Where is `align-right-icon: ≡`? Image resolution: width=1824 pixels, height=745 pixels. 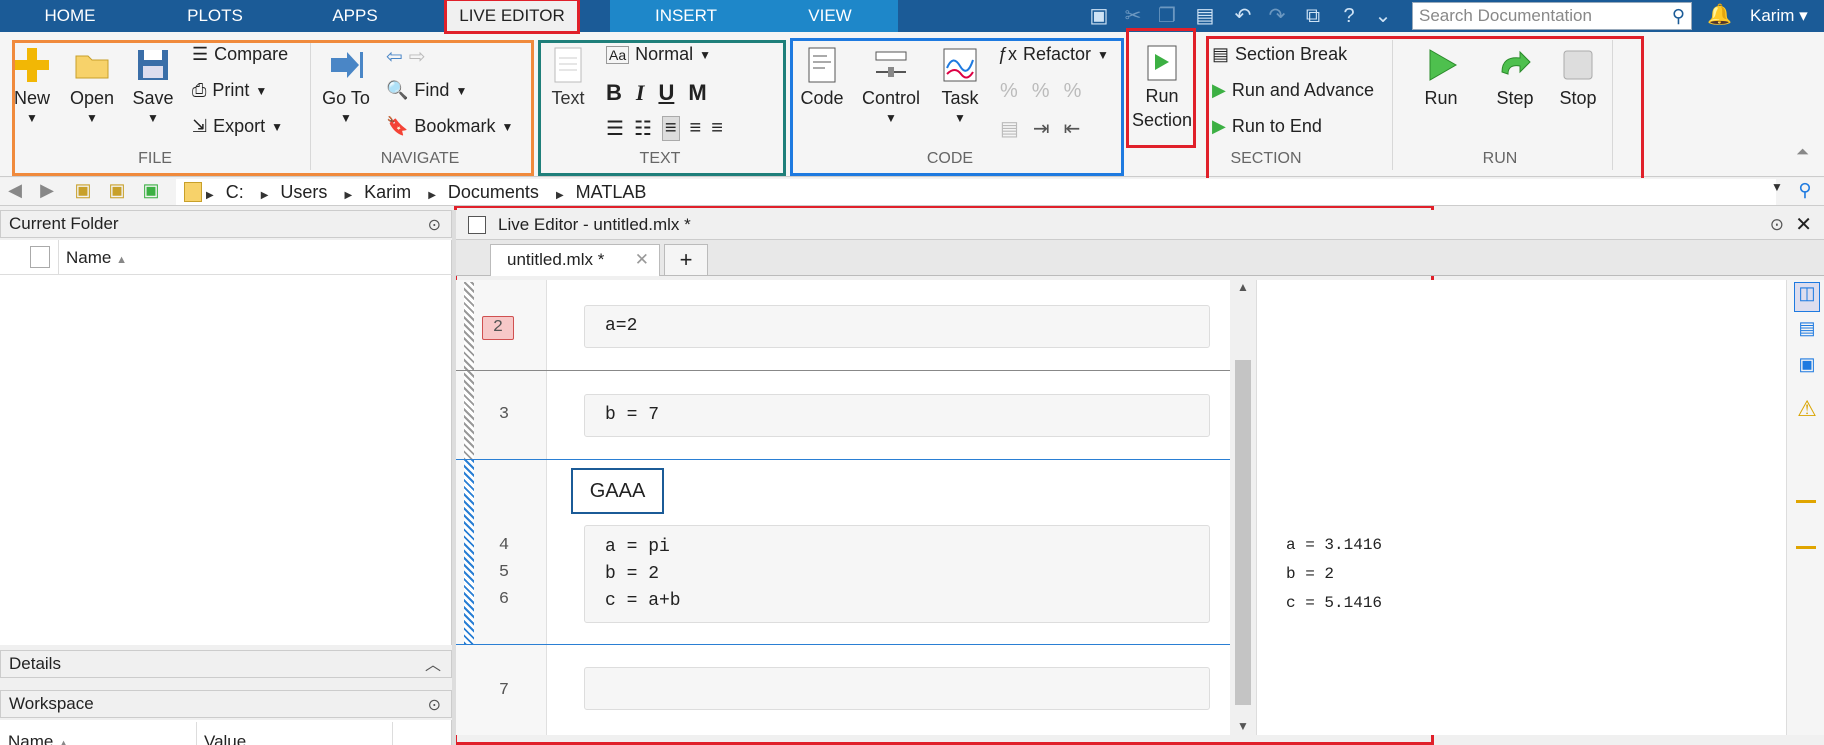
align-right-icon: ≡ is located at coordinates (717, 128).